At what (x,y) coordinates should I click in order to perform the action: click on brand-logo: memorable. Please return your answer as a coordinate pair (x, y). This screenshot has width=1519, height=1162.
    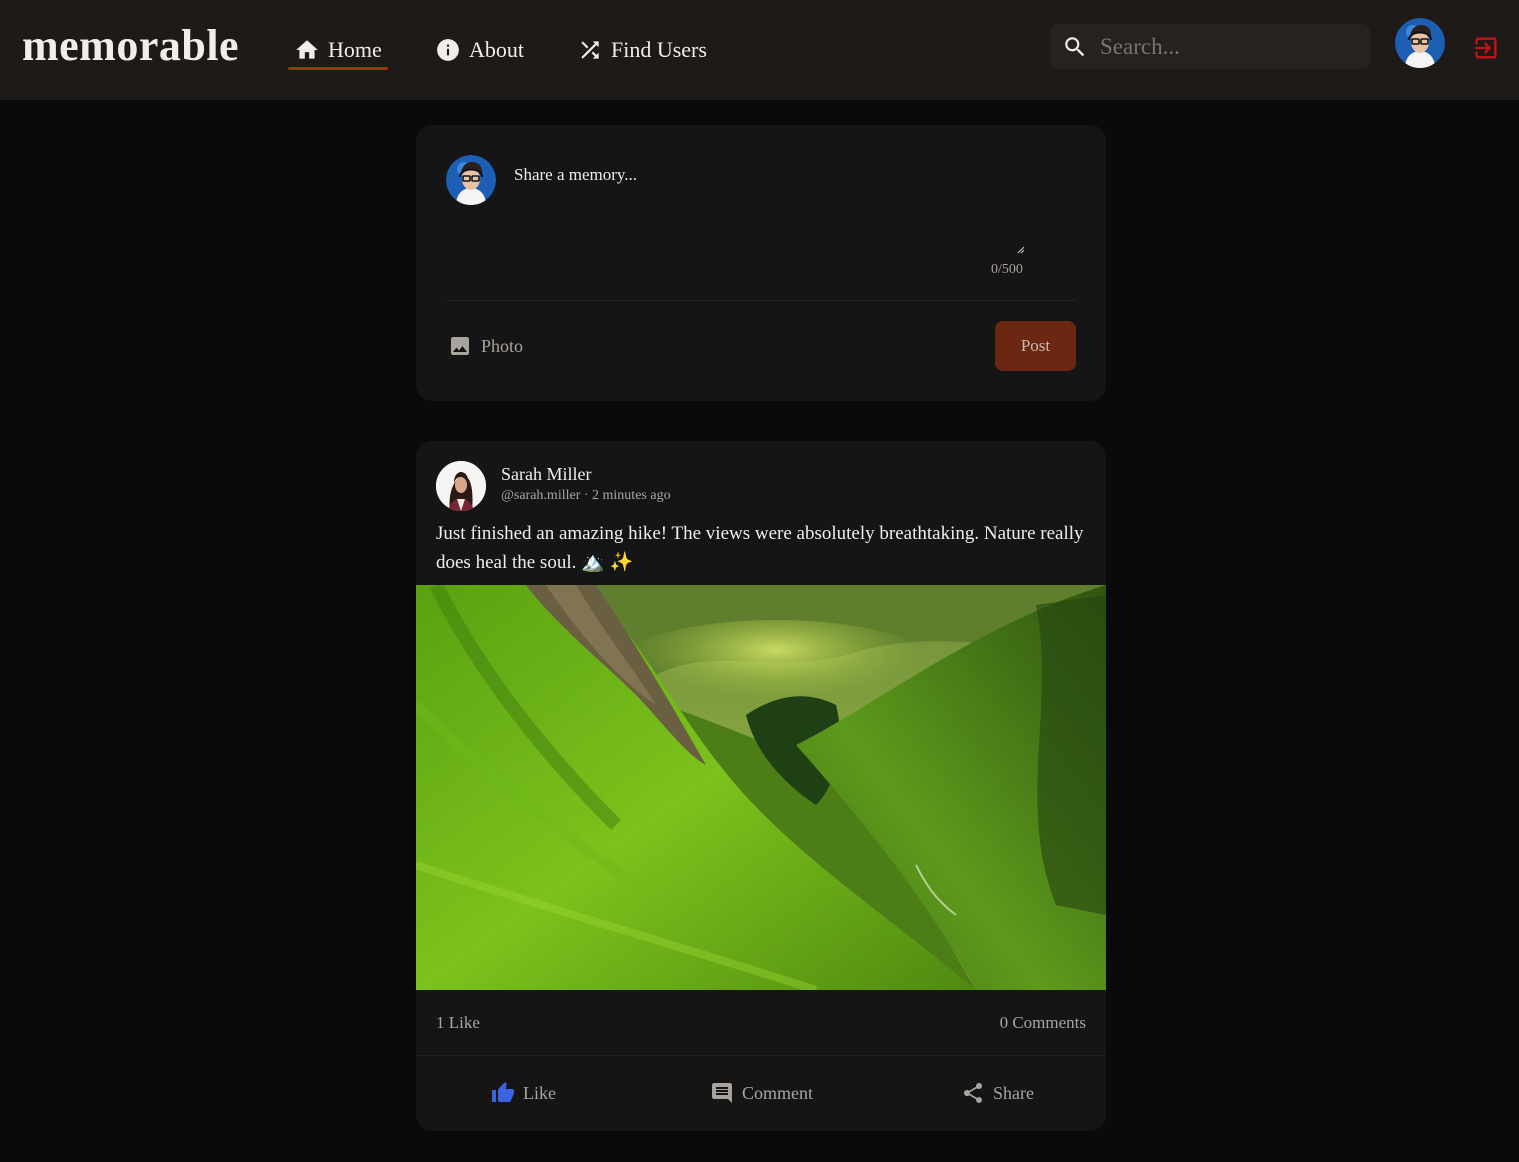
    Looking at the image, I should click on (130, 45).